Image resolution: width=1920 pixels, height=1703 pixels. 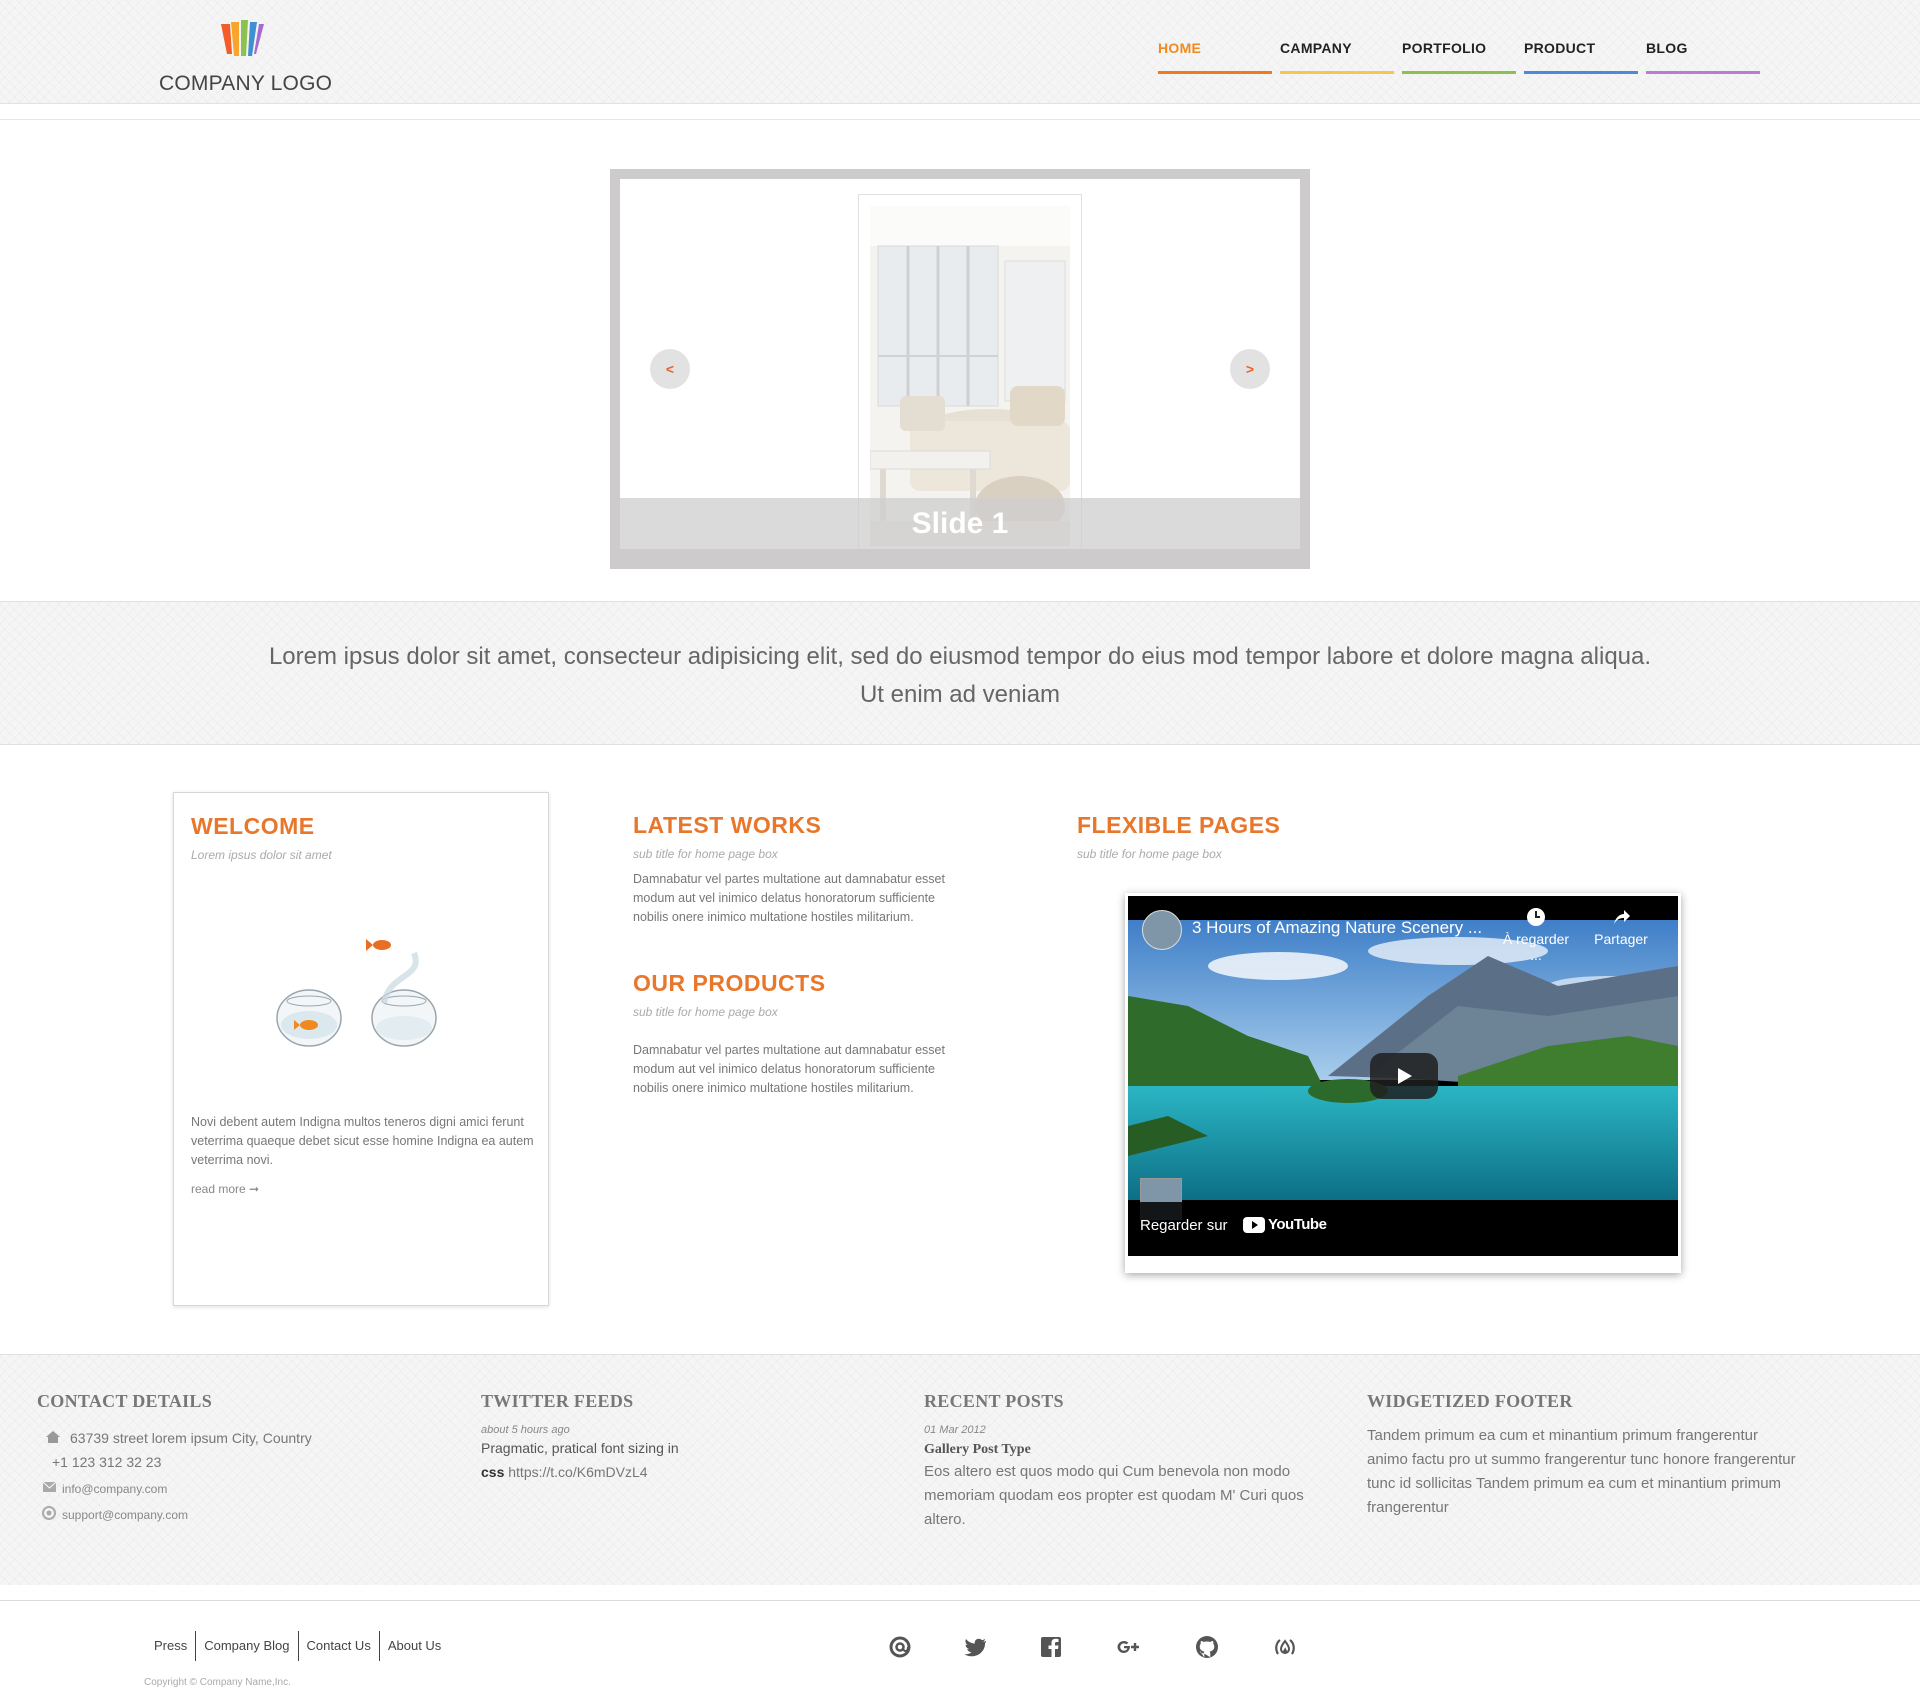 What do you see at coordinates (1215, 55) in the screenshot?
I see `nav-home: HOME` at bounding box center [1215, 55].